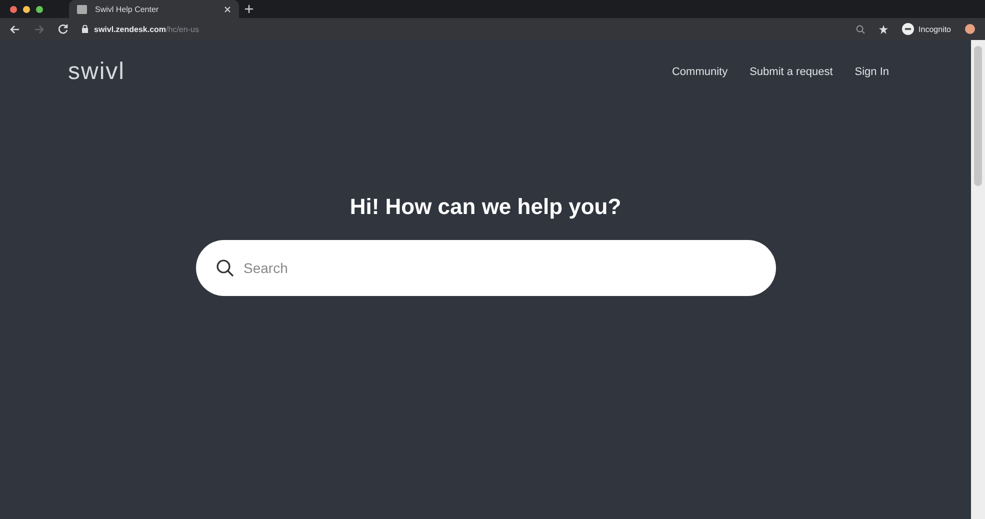  Describe the element at coordinates (791, 72) in the screenshot. I see `nav-link: Submit a request` at that location.